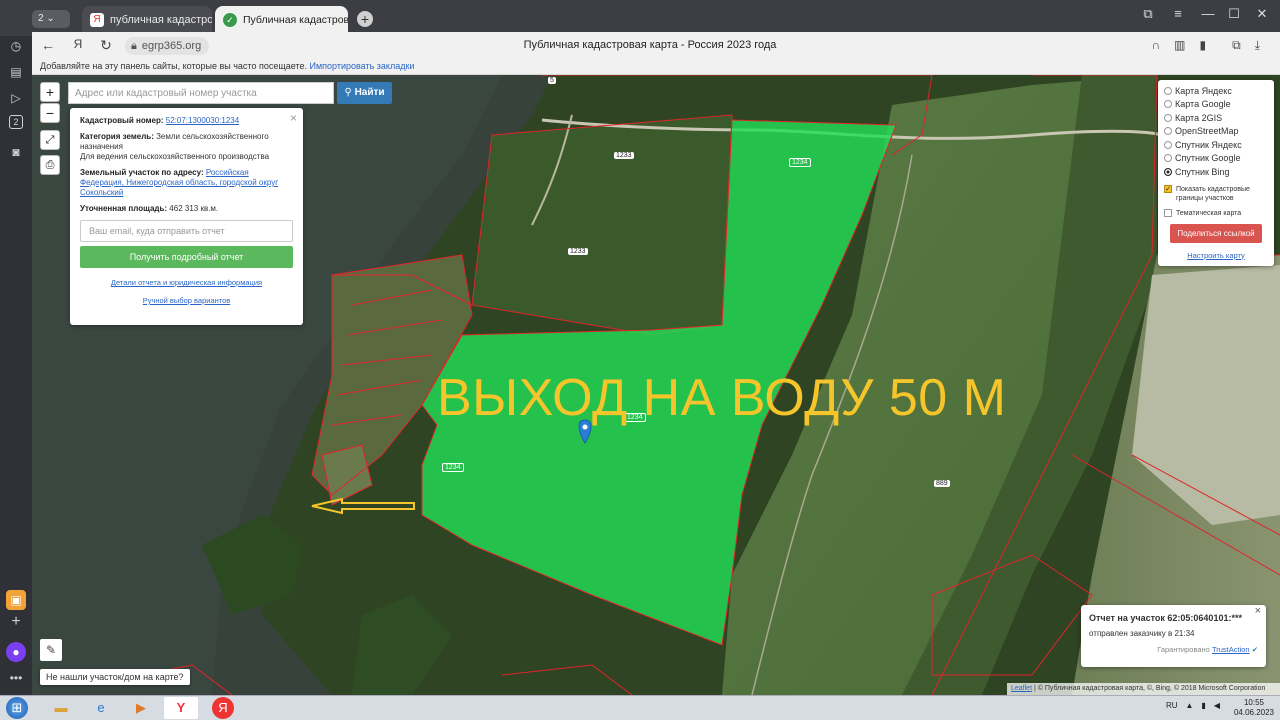 This screenshot has width=1280, height=720. I want to click on clock-time: 10:55, so click(1253, 702).